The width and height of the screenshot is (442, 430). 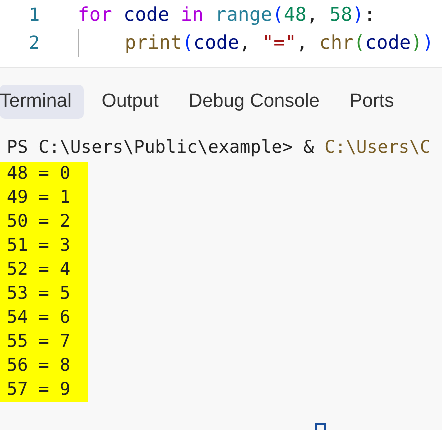 What do you see at coordinates (39, 366) in the screenshot?
I see `output-line: 56 = 8` at bounding box center [39, 366].